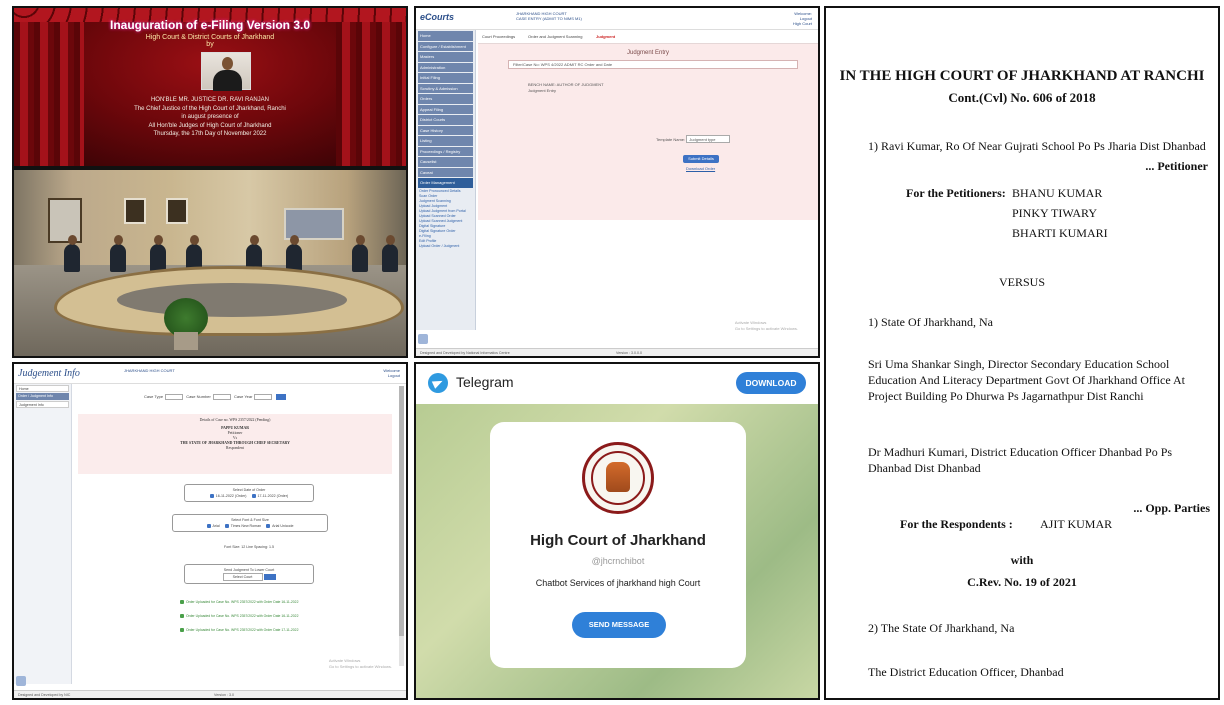 The height and width of the screenshot is (705, 1224). What do you see at coordinates (1021, 282) in the screenshot?
I see `versus-text: VERSUS` at bounding box center [1021, 282].